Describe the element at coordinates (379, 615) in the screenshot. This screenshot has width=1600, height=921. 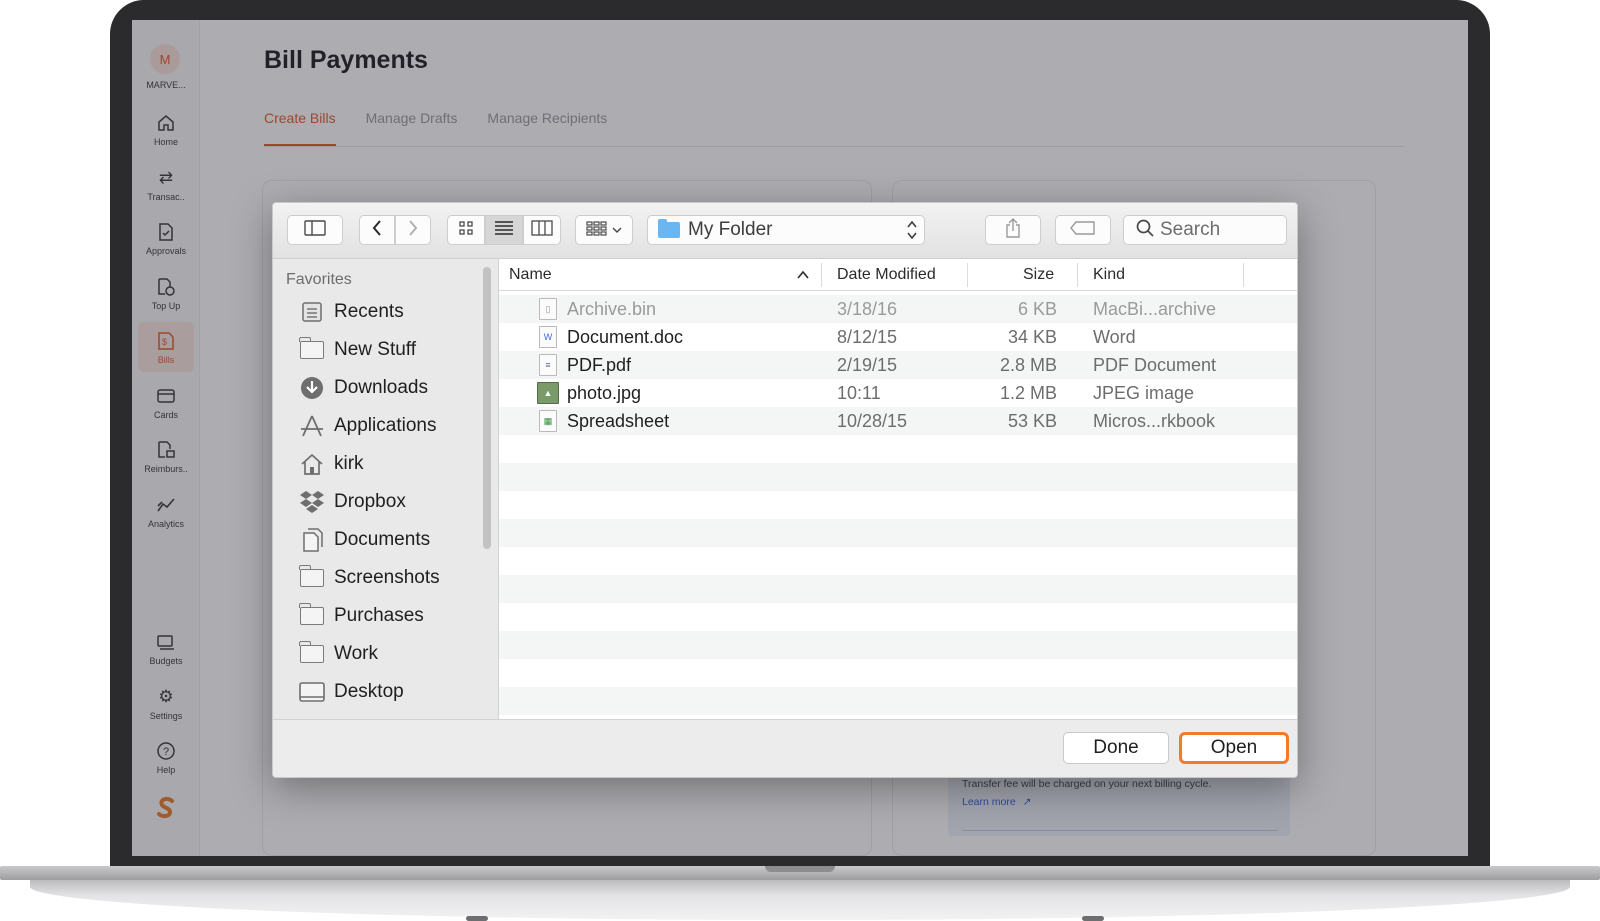
I see `sidebar-item-label: Purchases` at that location.